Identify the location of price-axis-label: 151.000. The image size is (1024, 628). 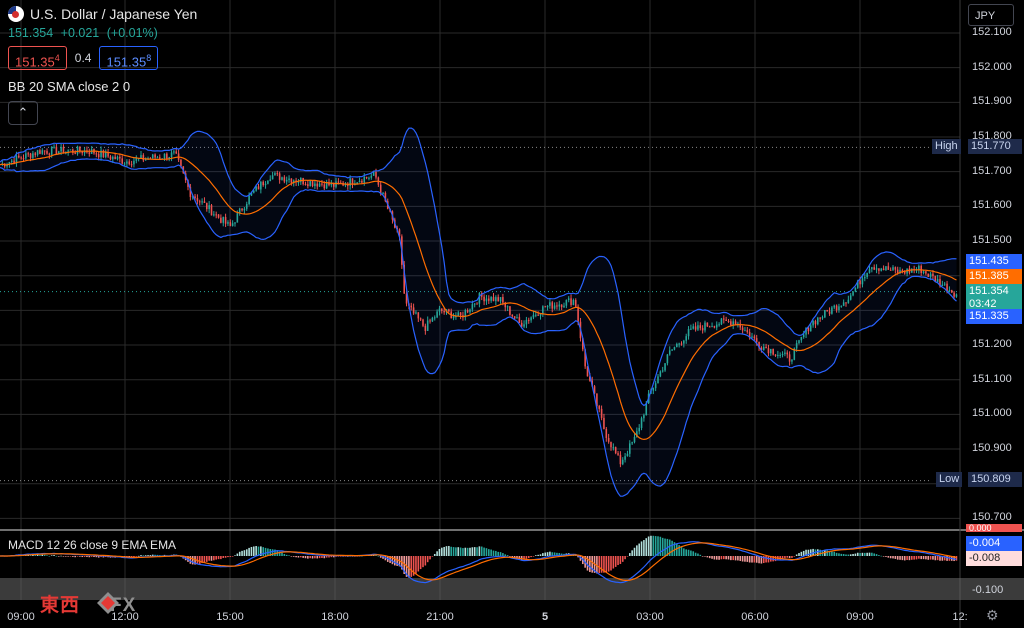
(992, 413).